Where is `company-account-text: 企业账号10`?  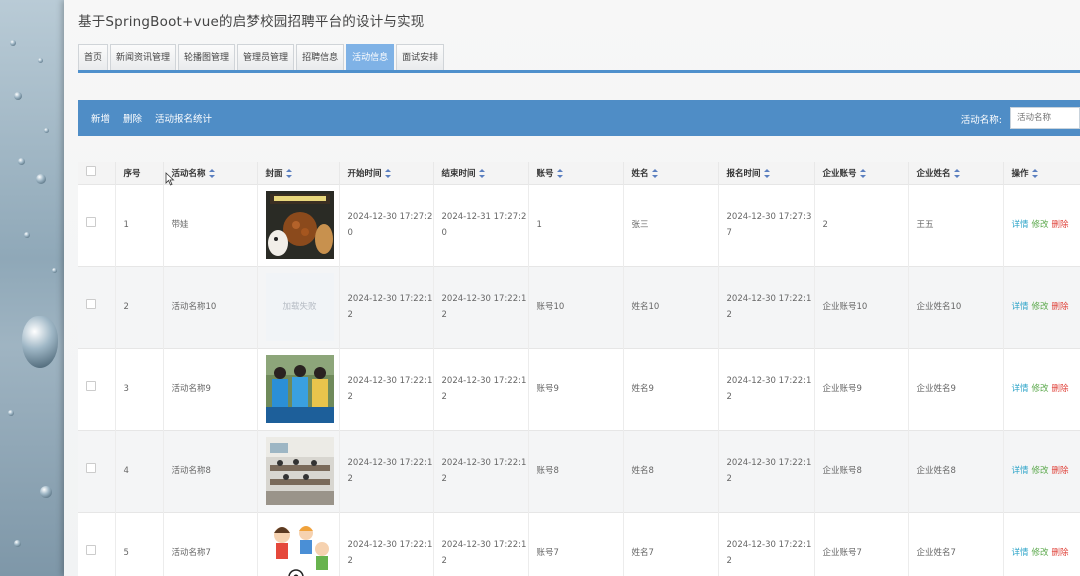
company-account-text: 企业账号10 is located at coordinates (845, 307).